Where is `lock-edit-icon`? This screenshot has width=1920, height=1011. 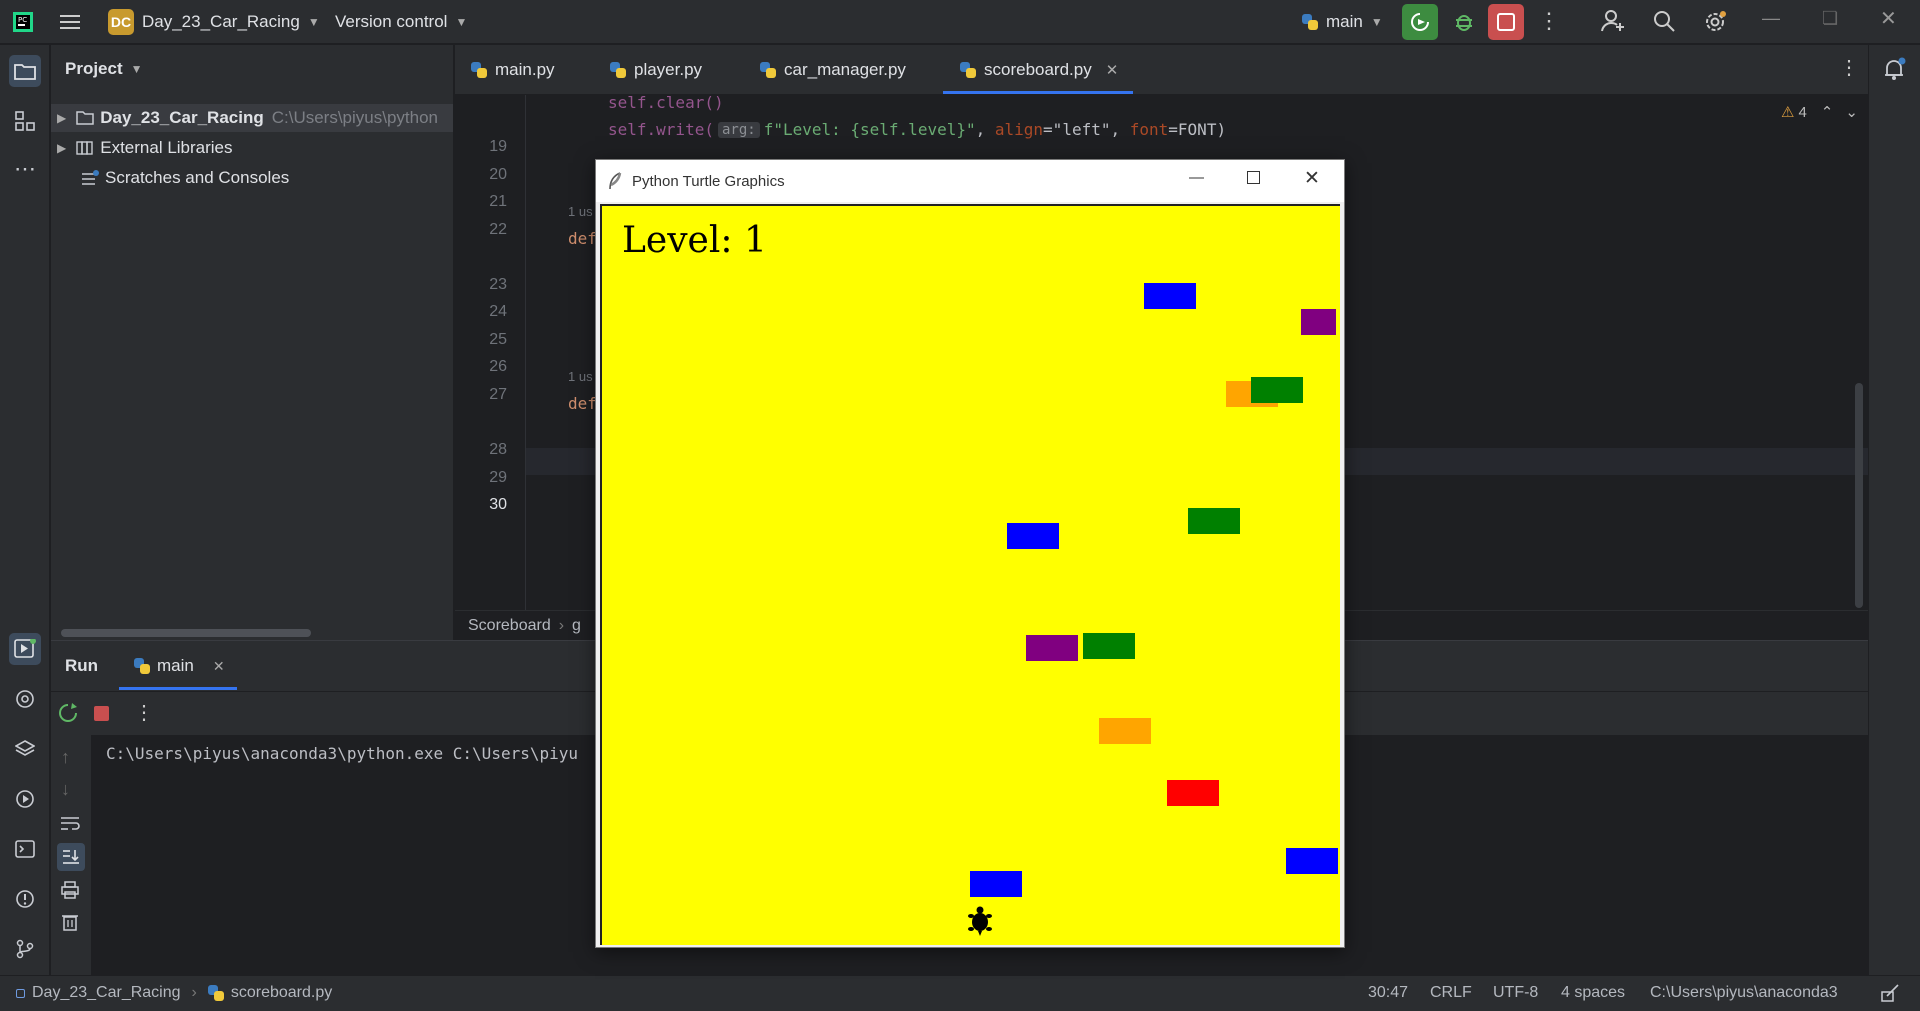 lock-edit-icon is located at coordinates (1890, 995).